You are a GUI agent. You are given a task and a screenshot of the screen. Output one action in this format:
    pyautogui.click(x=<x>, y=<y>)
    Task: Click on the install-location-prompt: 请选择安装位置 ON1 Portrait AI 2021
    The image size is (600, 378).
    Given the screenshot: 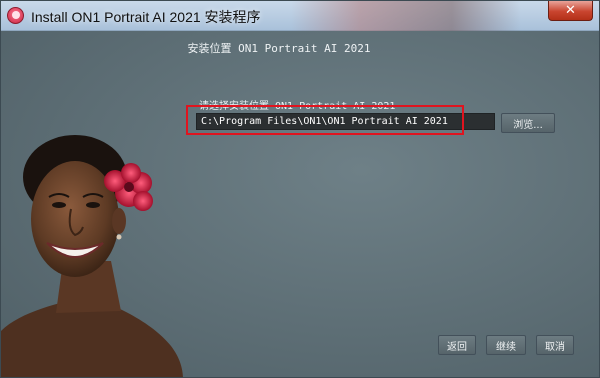 What is the action you would take?
    pyautogui.click(x=297, y=106)
    